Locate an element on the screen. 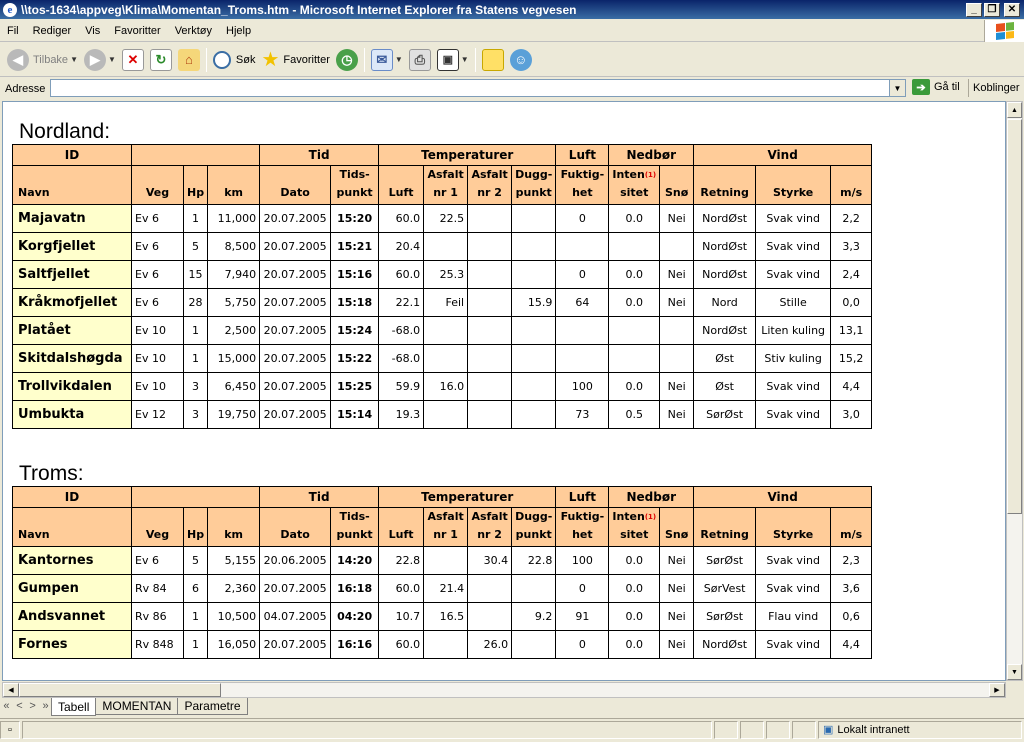 The height and width of the screenshot is (742, 1024). group-header-blank is located at coordinates (195, 155).